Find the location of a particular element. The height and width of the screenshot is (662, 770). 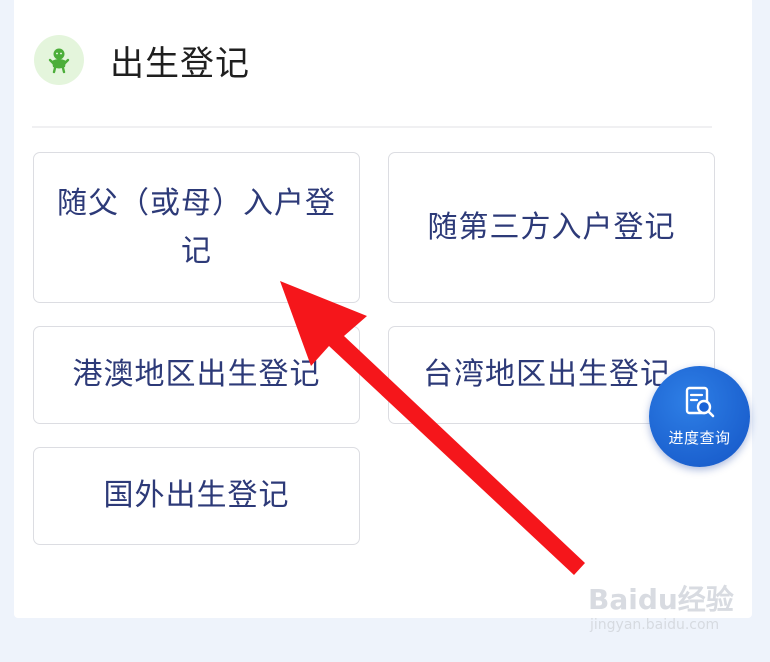

option-third-party-registration: 随第三方入户登记 is located at coordinates (551, 227).